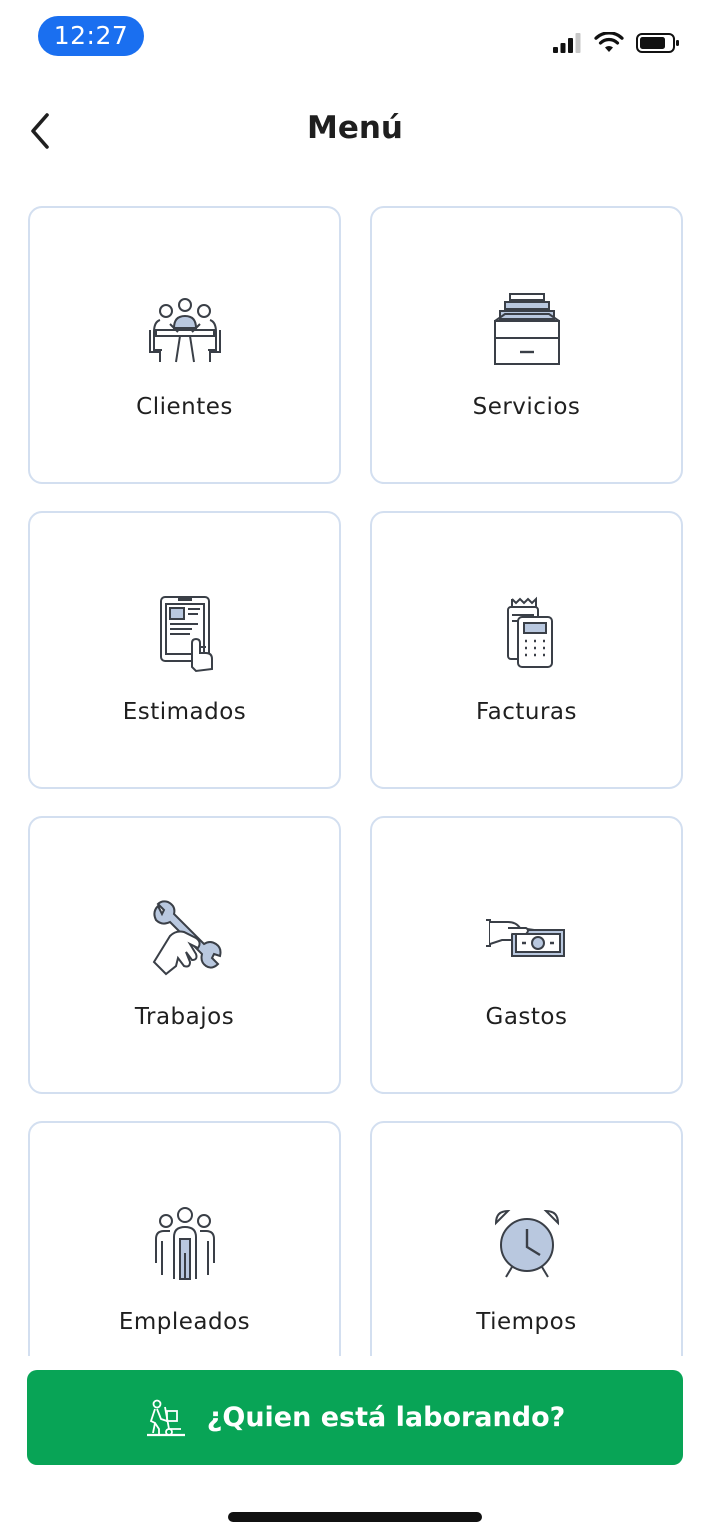 The height and width of the screenshot is (1536, 710). I want to click on clients-meeting-icon, so click(185, 330).